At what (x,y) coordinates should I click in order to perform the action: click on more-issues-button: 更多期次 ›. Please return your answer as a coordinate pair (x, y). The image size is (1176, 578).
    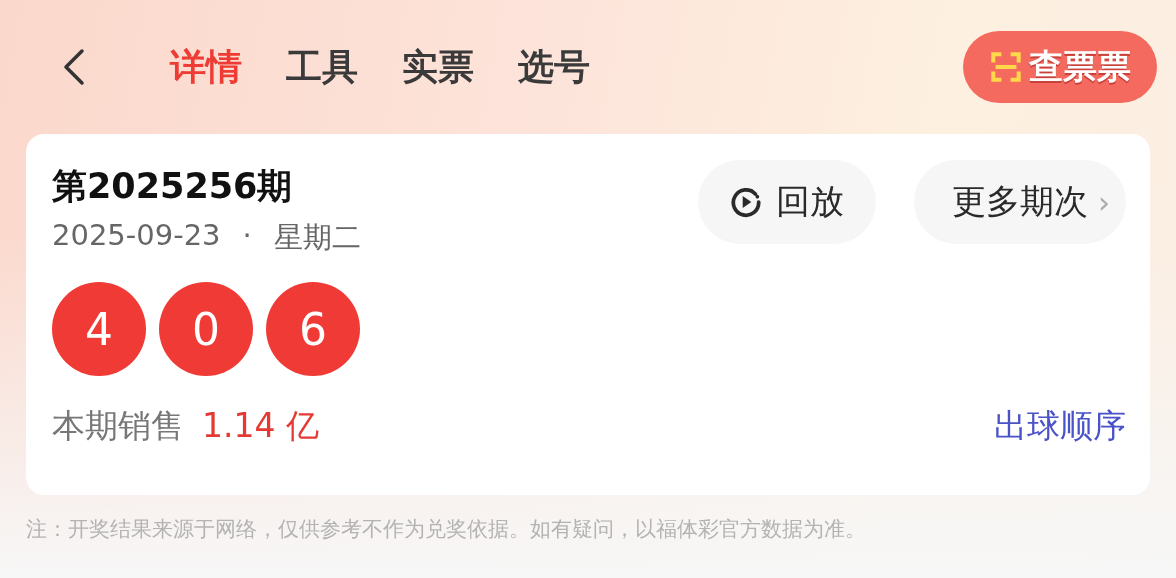
    Looking at the image, I should click on (1020, 202).